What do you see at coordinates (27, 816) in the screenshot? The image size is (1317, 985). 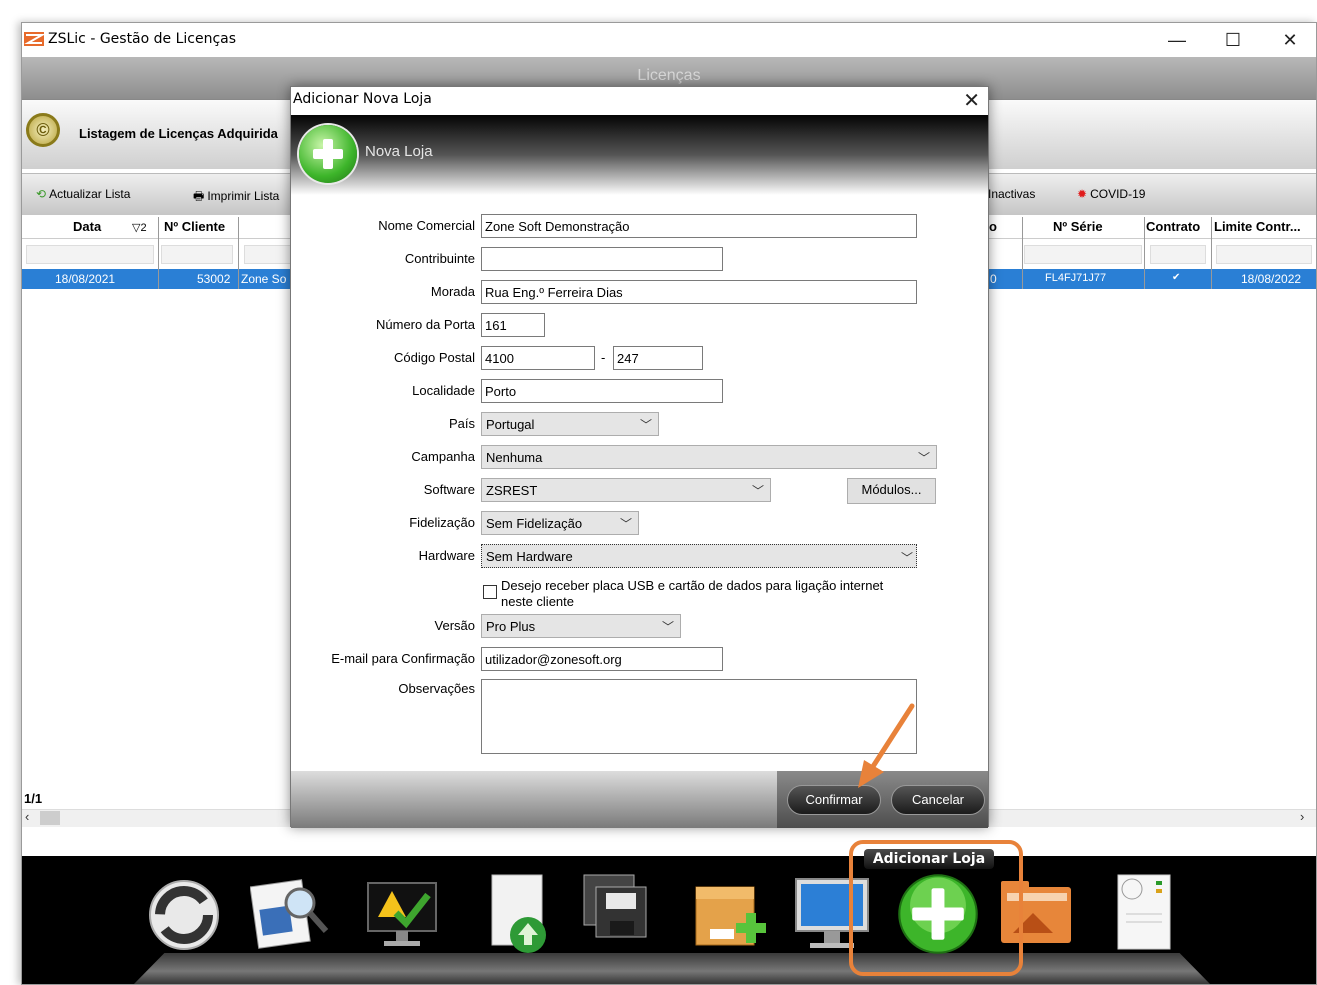 I see `scroll-left-icon: ‹` at bounding box center [27, 816].